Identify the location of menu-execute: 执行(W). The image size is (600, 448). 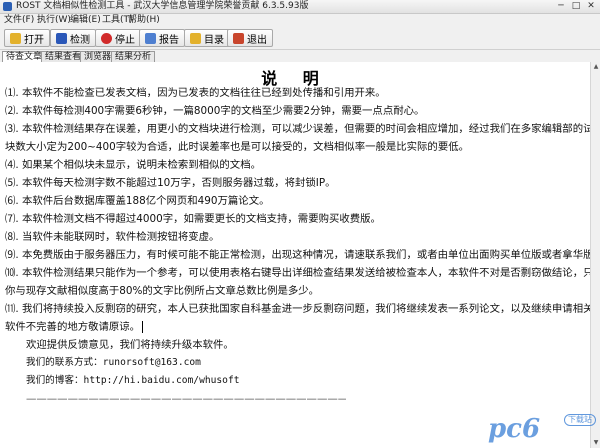
(54, 20).